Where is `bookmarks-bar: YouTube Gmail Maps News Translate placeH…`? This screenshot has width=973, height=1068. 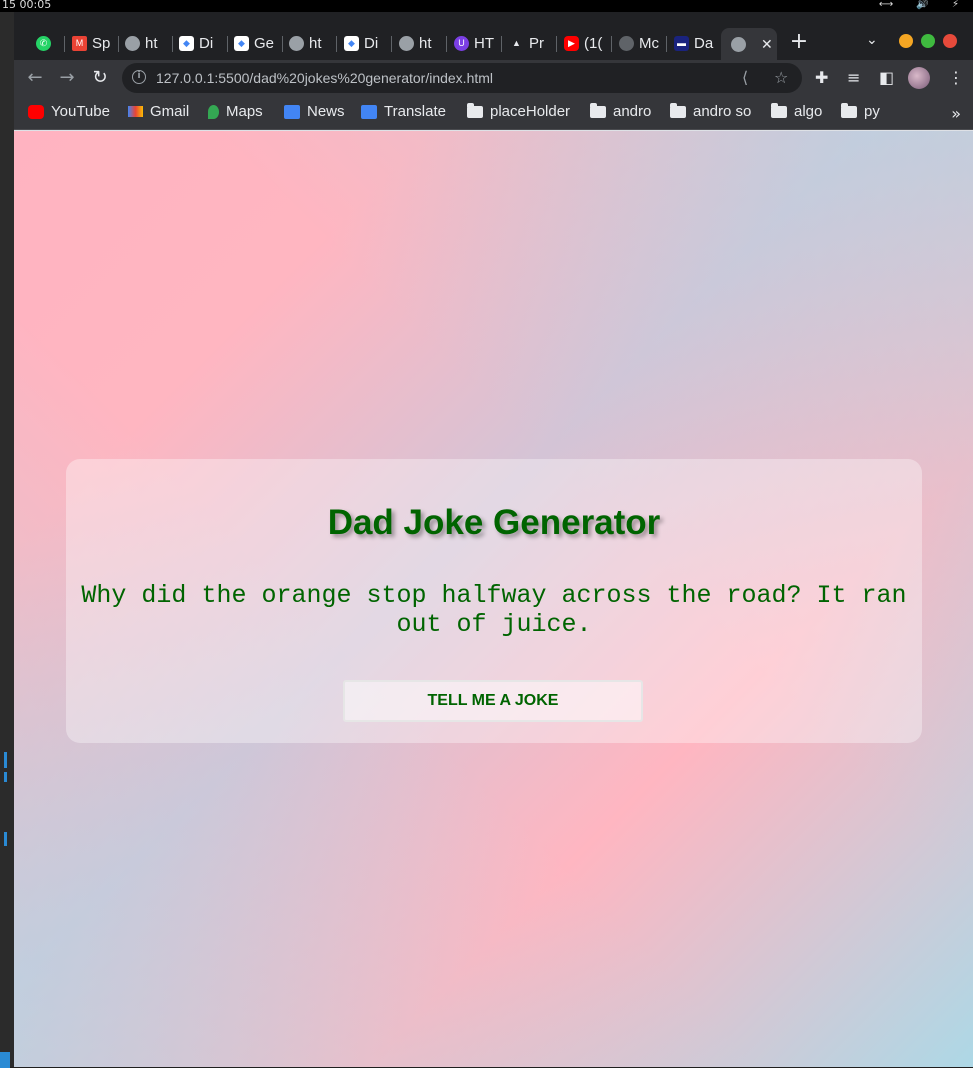
bookmarks-bar: YouTube Gmail Maps News Translate placeH… is located at coordinates (493, 113).